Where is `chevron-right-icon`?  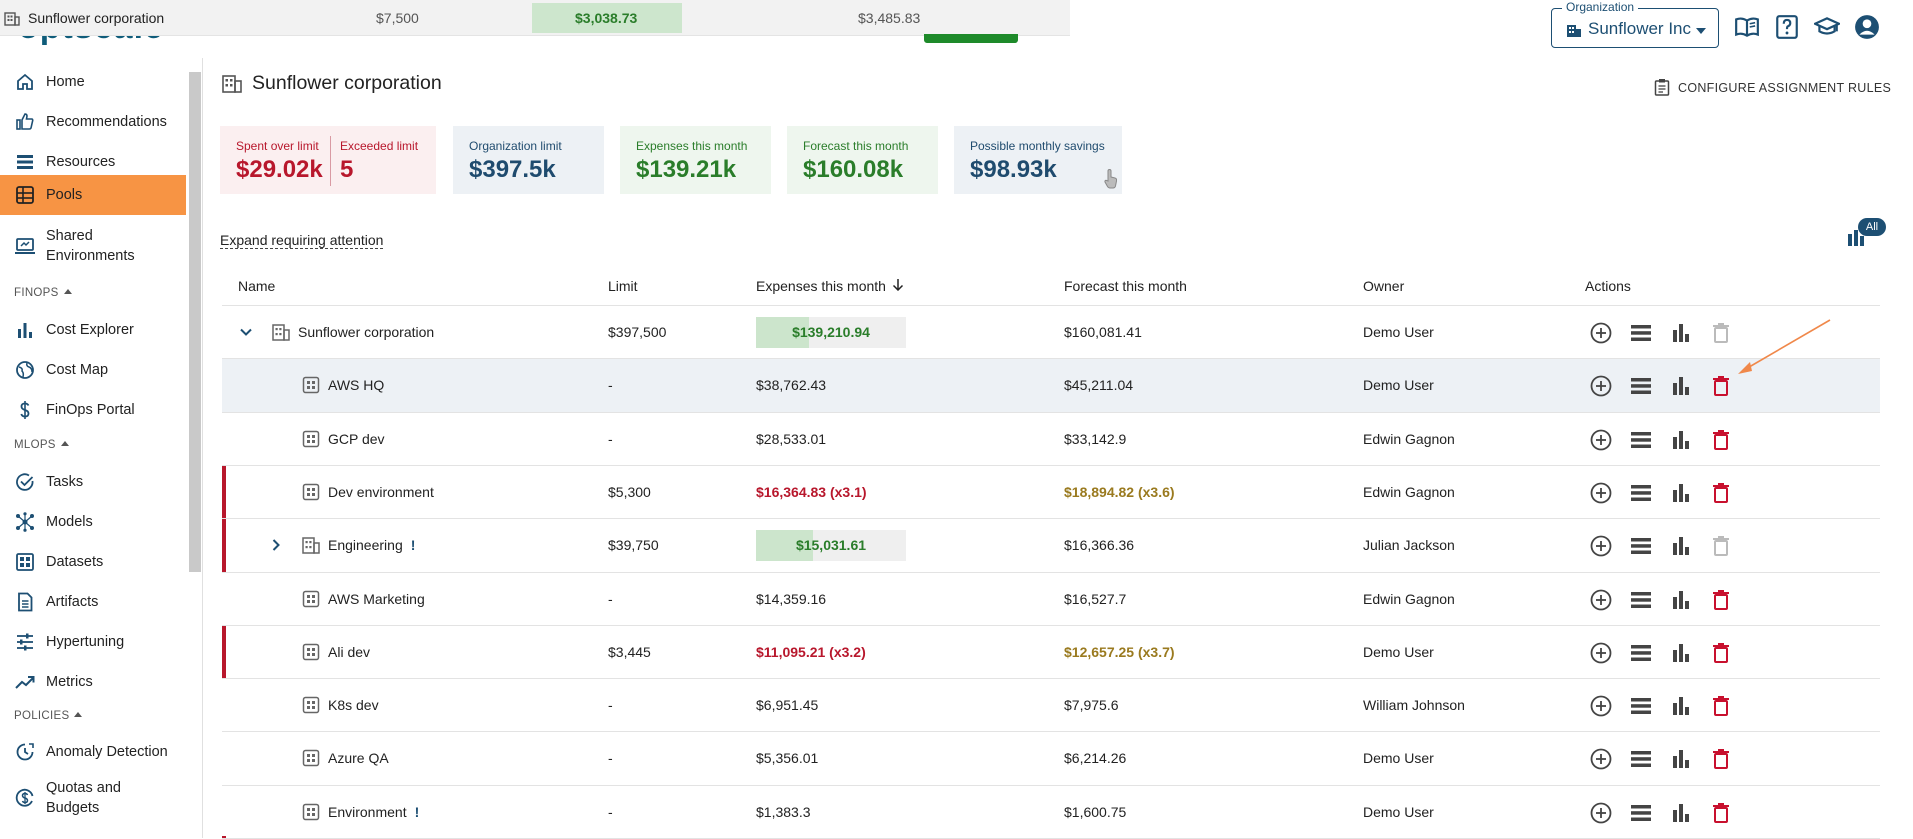
chevron-right-icon is located at coordinates (276, 545).